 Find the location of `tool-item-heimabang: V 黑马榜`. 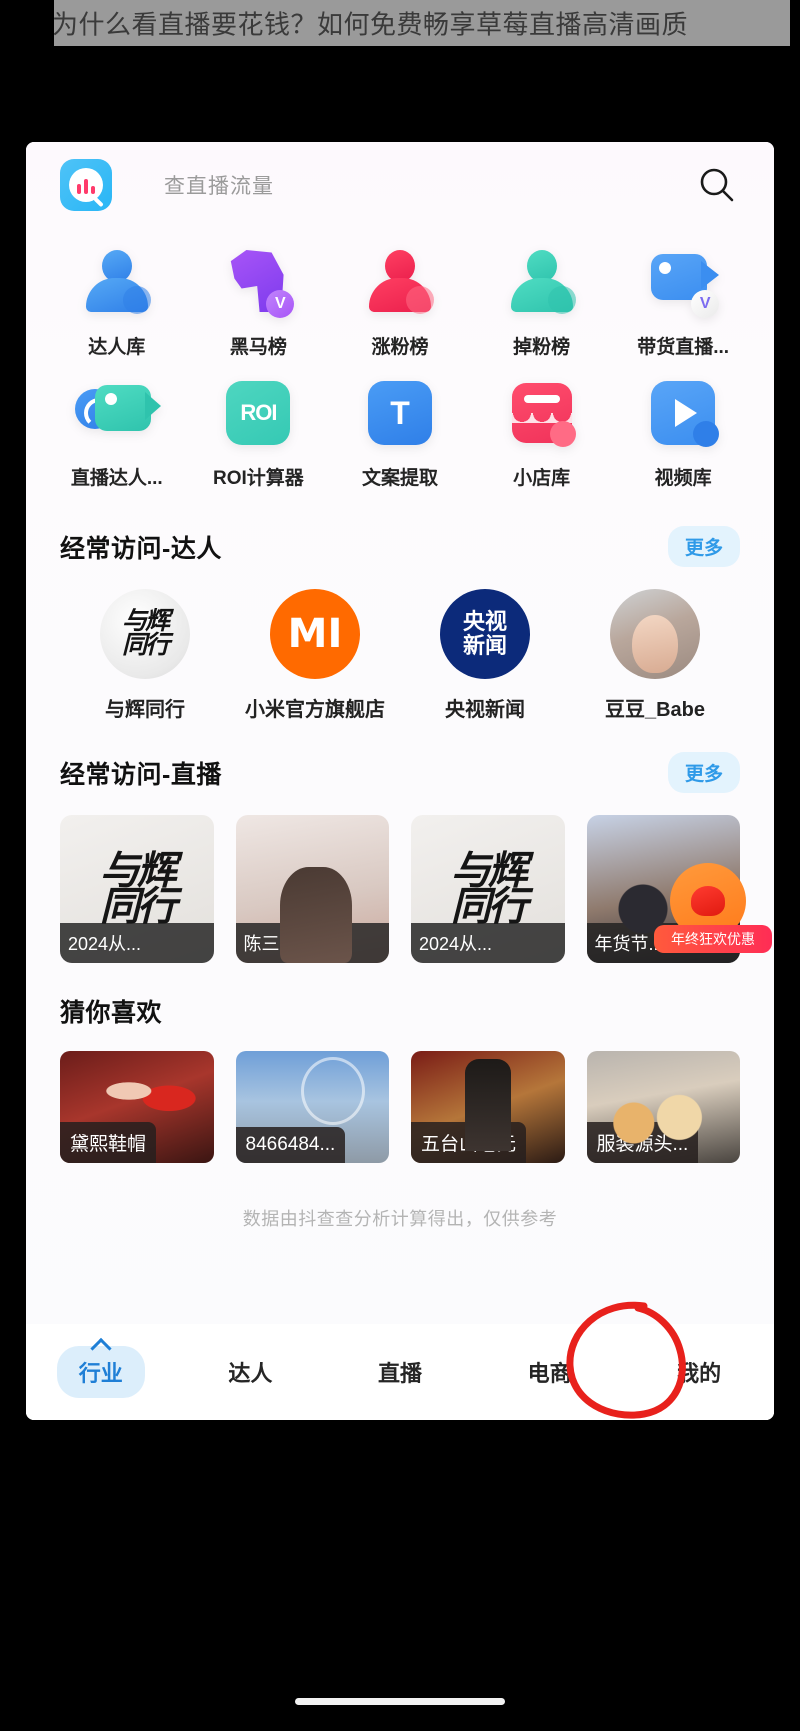

tool-item-heimabang: V 黑马榜 is located at coordinates (259, 299).